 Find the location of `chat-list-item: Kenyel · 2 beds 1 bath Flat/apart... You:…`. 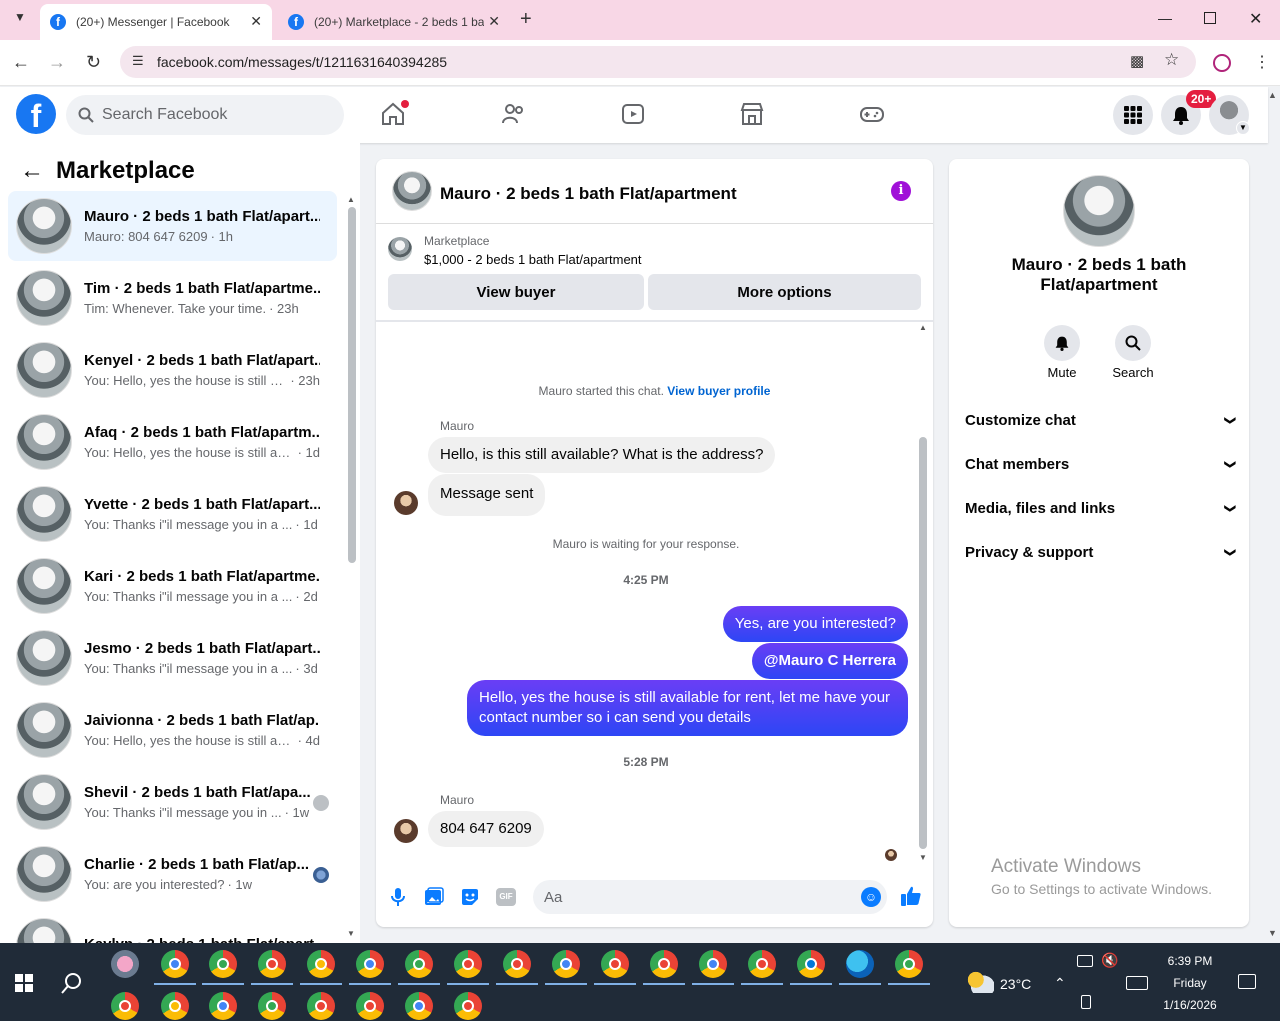

chat-list-item: Kenyel · 2 beds 1 bath Flat/apart... You:… is located at coordinates (172, 370).